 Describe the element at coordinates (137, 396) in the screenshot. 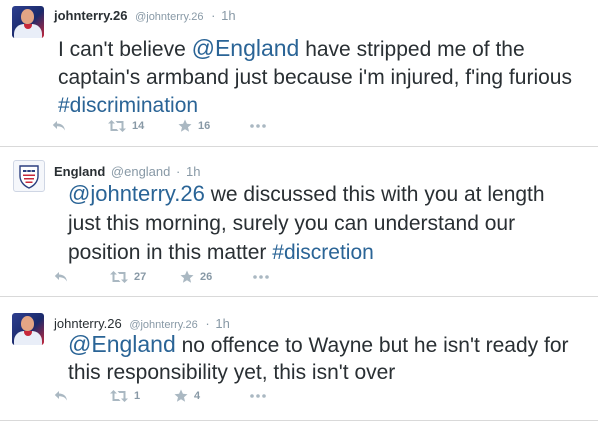

I see `retweet-count: 1` at that location.